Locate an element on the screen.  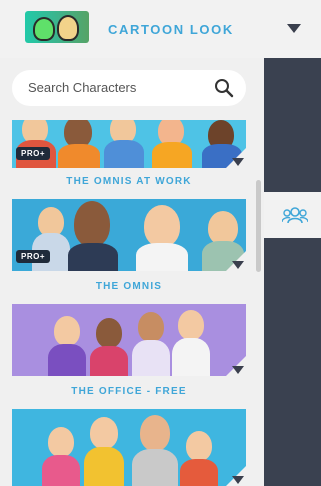
card-title: THE OFFICE - FREE is located at coordinates (129, 391).